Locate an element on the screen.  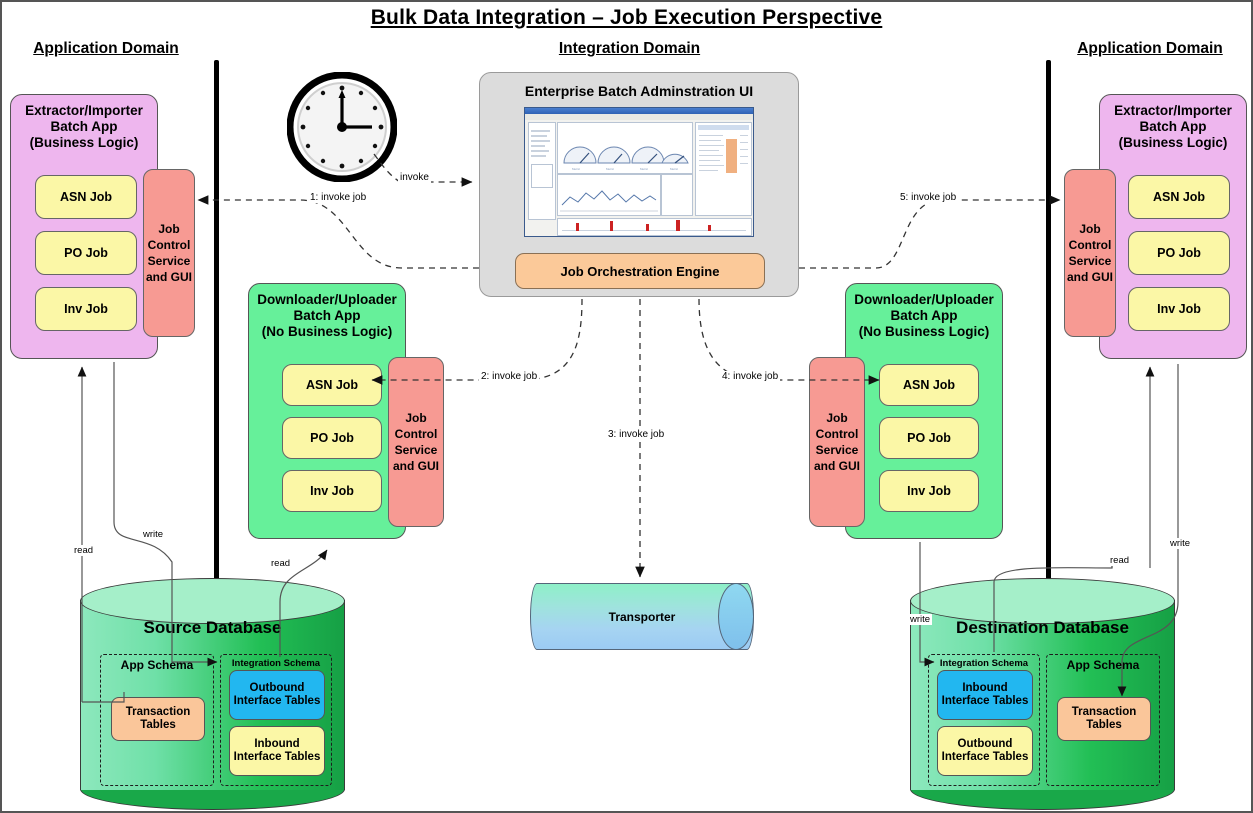
left-downloader-job-po: PO Job is located at coordinates (332, 438).